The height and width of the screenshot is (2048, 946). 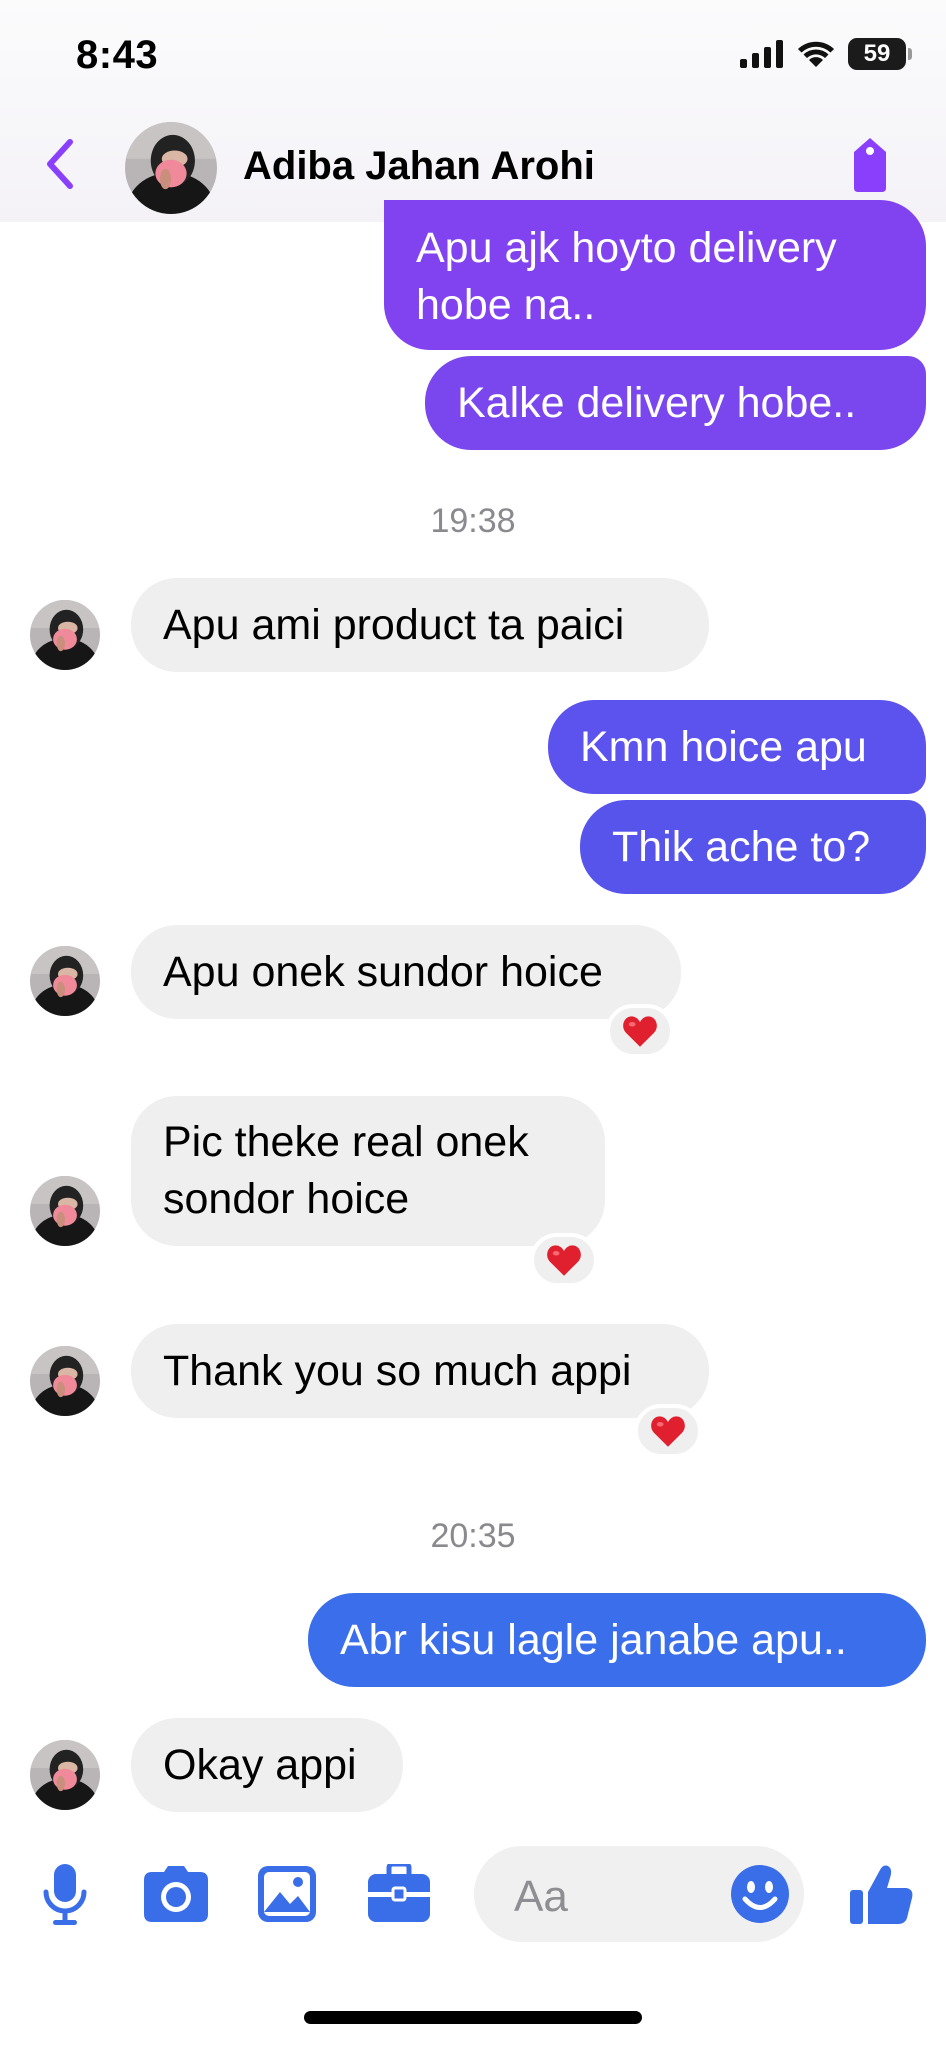 What do you see at coordinates (399, 1893) in the screenshot?
I see `briefcase-icon` at bounding box center [399, 1893].